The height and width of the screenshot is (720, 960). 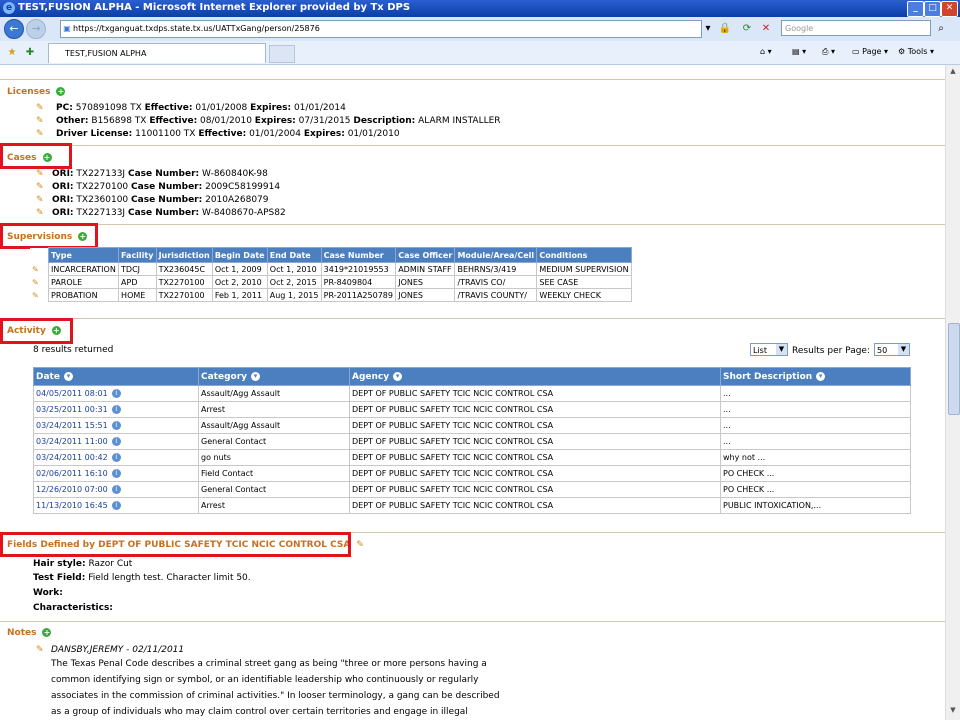 I want to click on tools-menu: ⚙ Tools ▾, so click(x=916, y=52).